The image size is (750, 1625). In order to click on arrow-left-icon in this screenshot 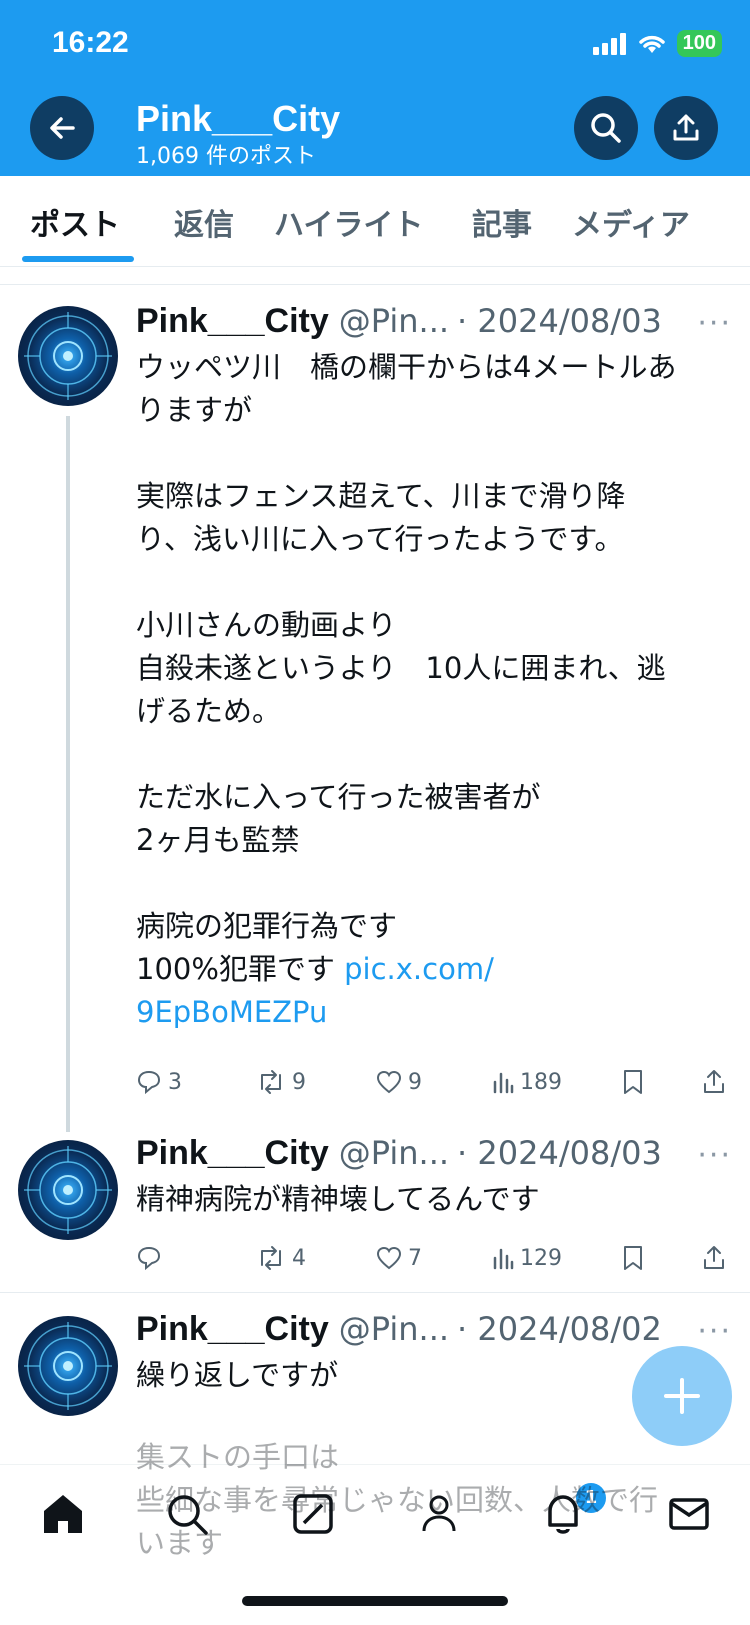, I will do `click(62, 128)`.